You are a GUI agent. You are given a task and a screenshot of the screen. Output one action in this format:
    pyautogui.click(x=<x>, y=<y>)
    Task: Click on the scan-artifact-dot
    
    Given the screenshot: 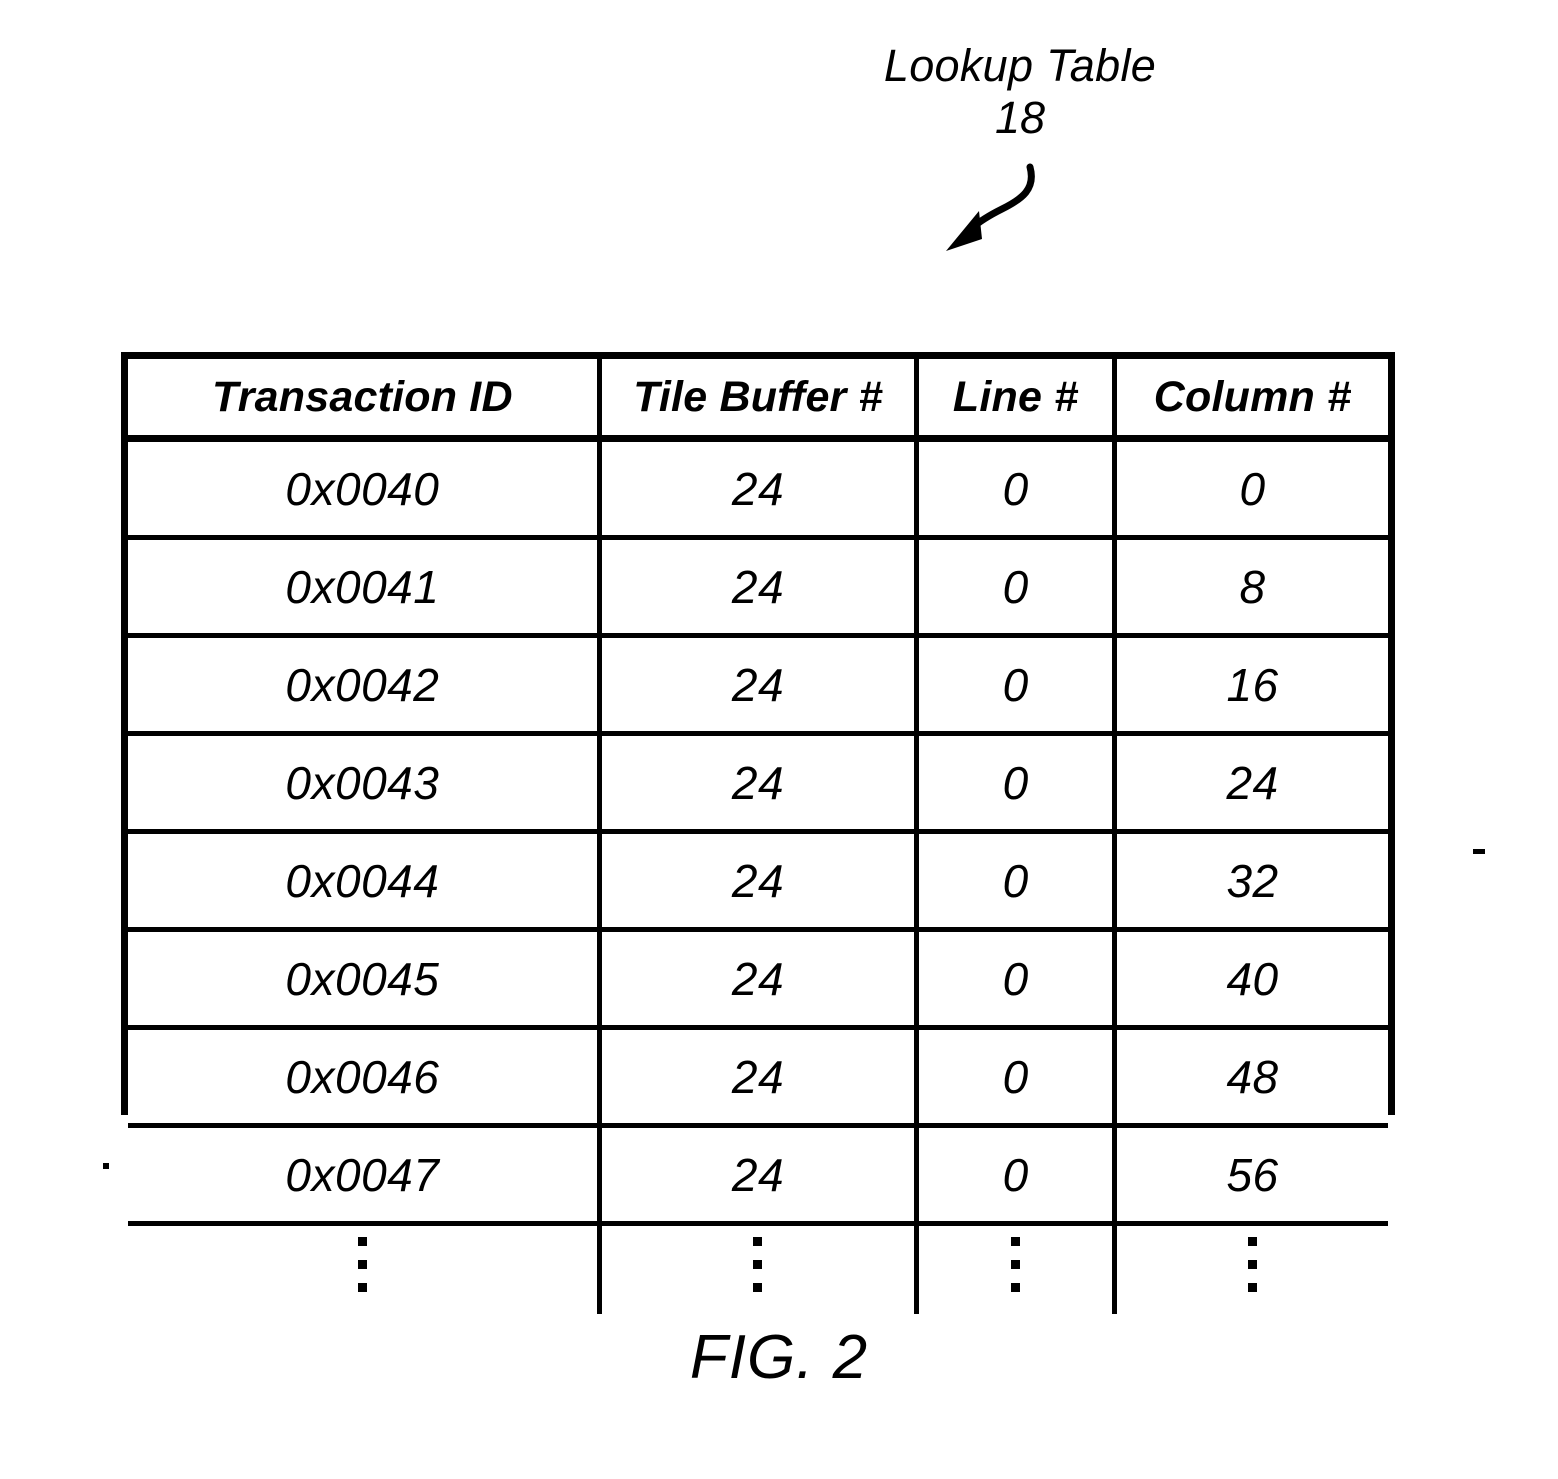 What is the action you would take?
    pyautogui.click(x=106, y=1166)
    